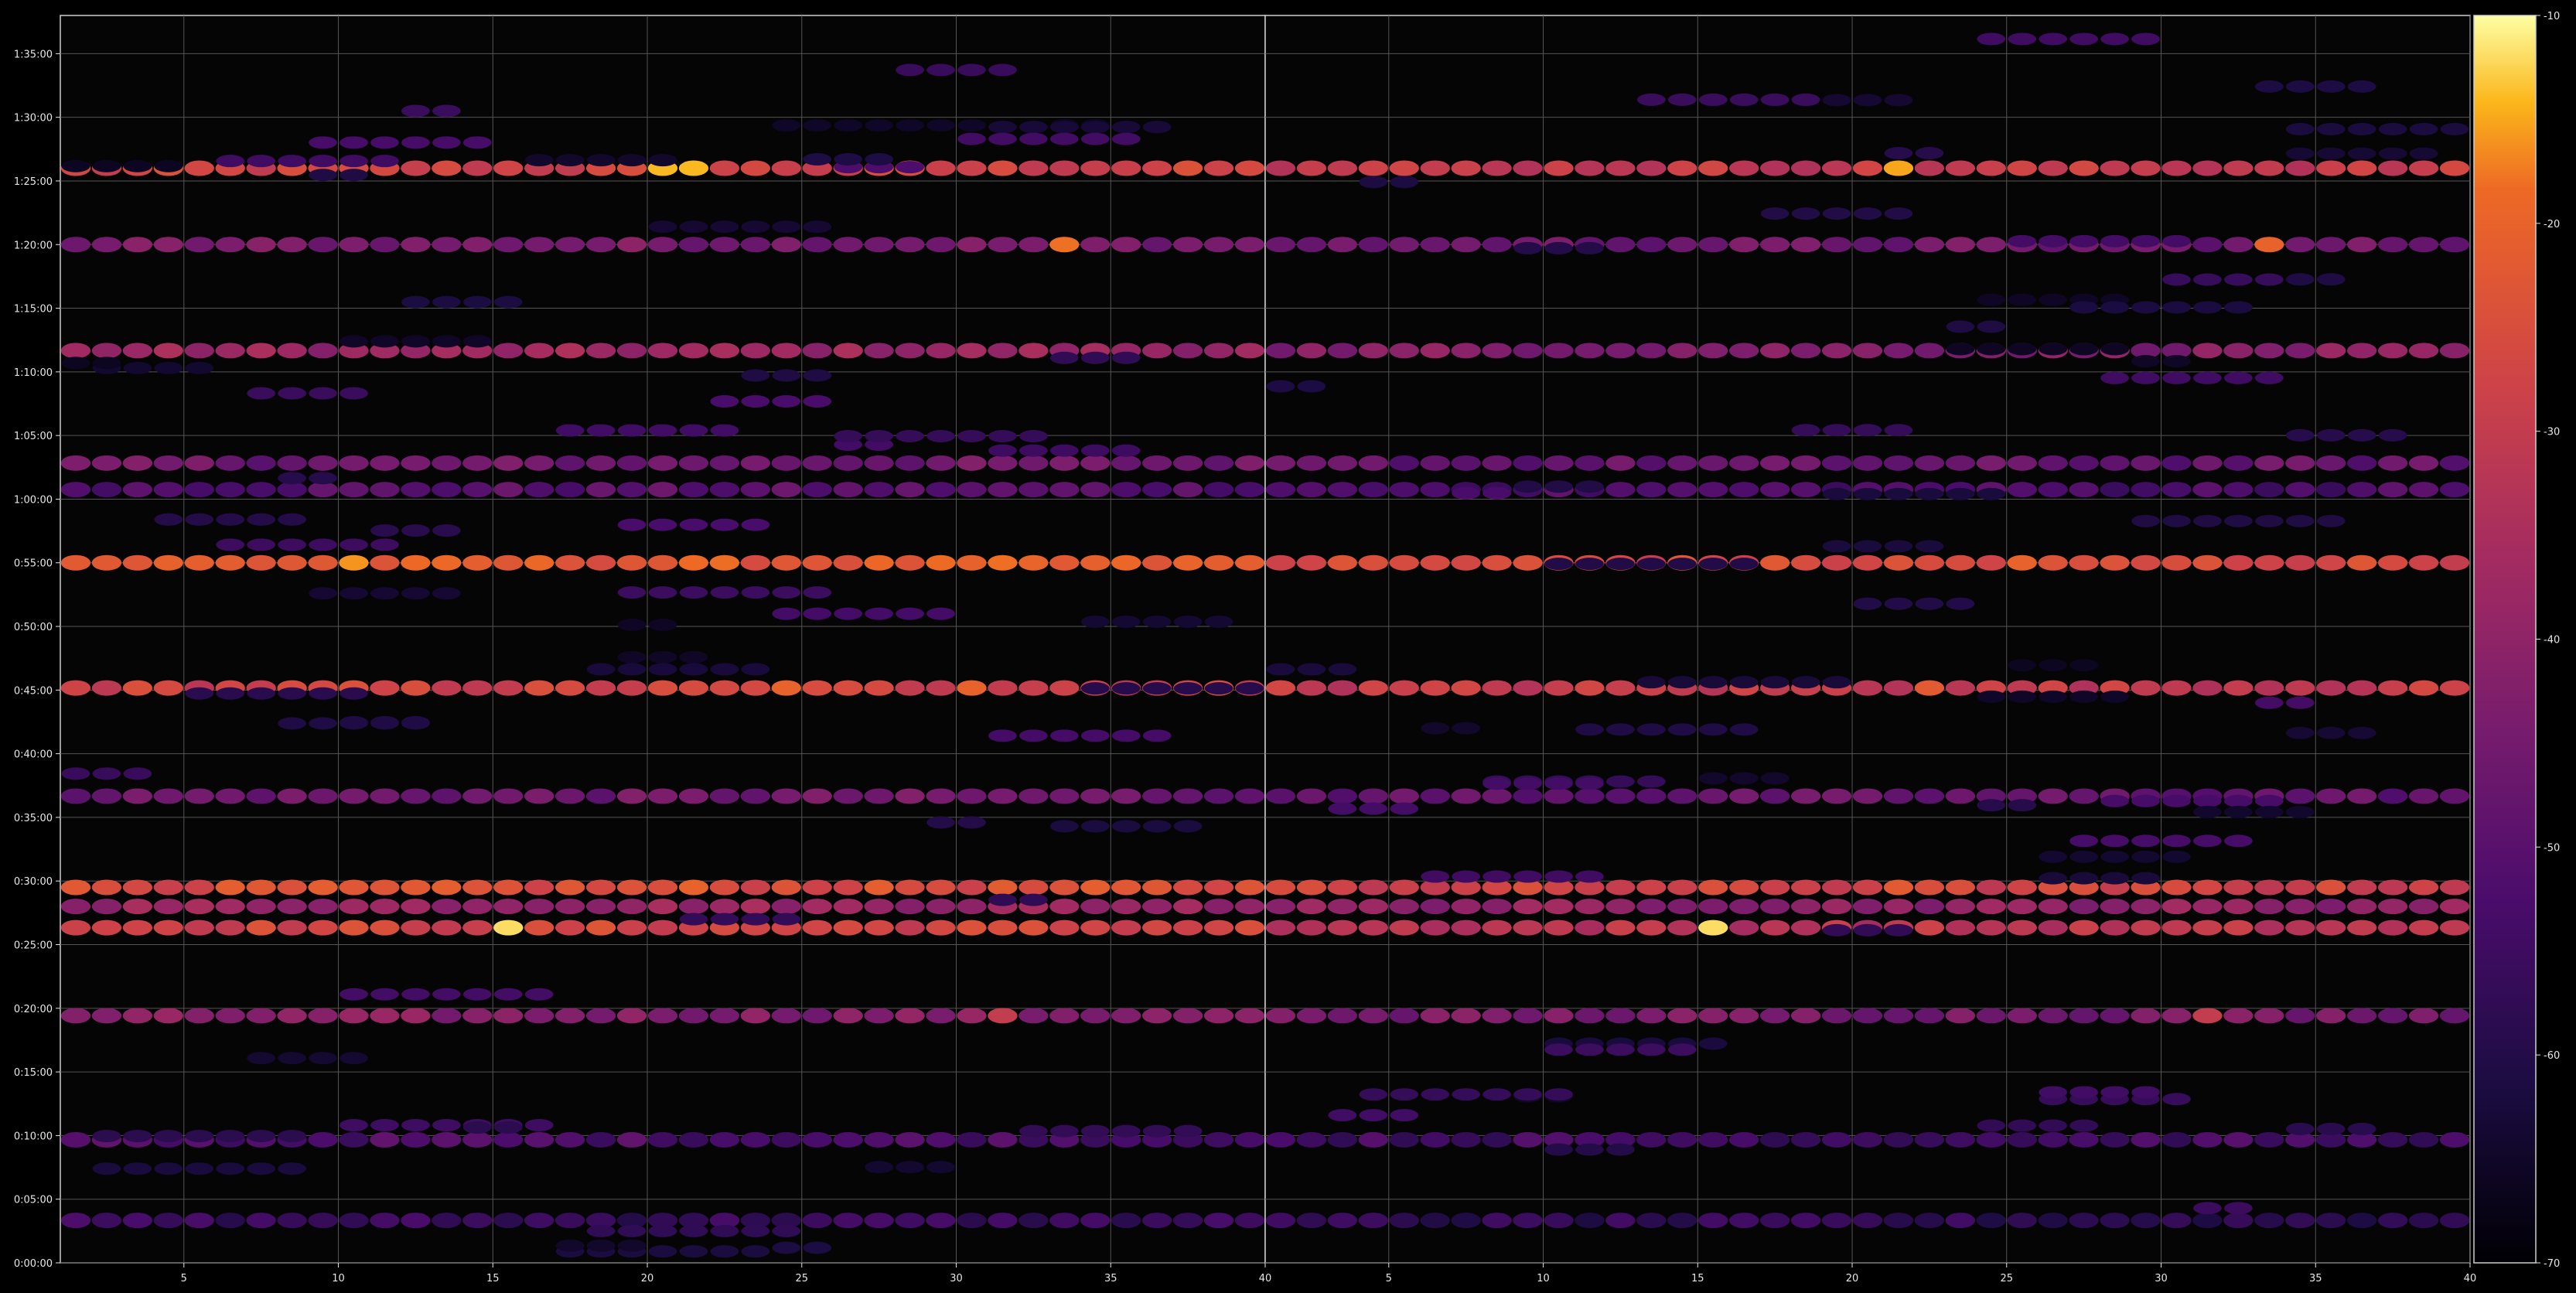 The height and width of the screenshot is (1293, 2576). What do you see at coordinates (33, 755) in the screenshot?
I see `y-tick-label: 0:40:00` at bounding box center [33, 755].